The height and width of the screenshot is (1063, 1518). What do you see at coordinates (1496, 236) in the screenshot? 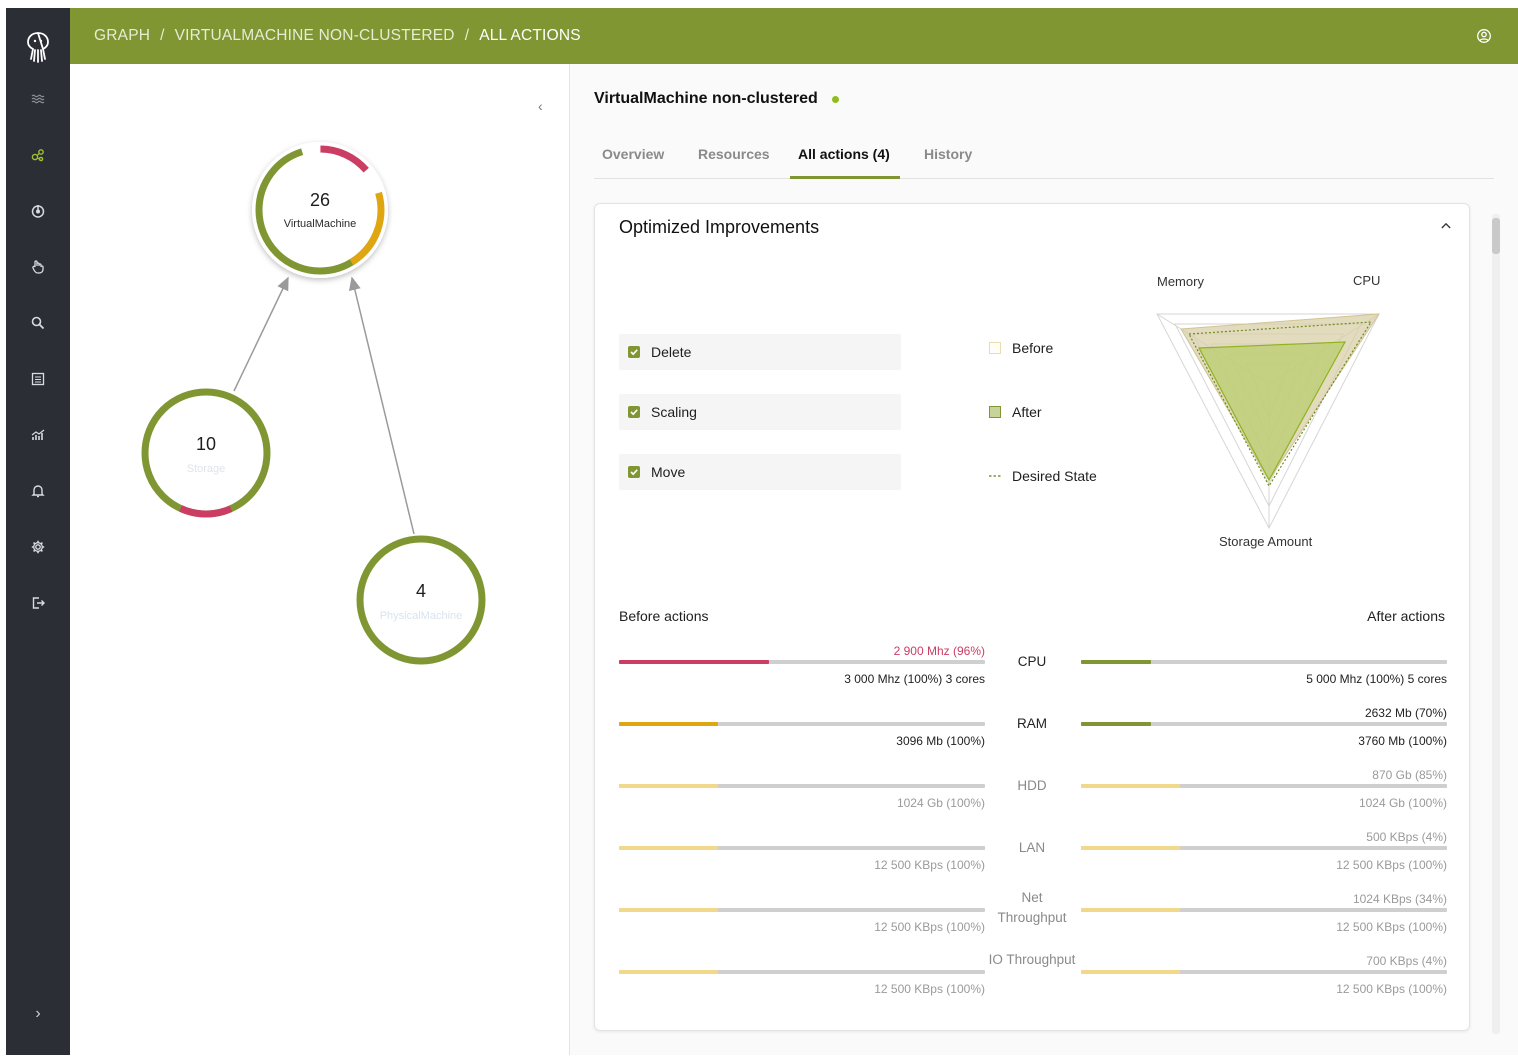
I see `scrollbar-thumb` at bounding box center [1496, 236].